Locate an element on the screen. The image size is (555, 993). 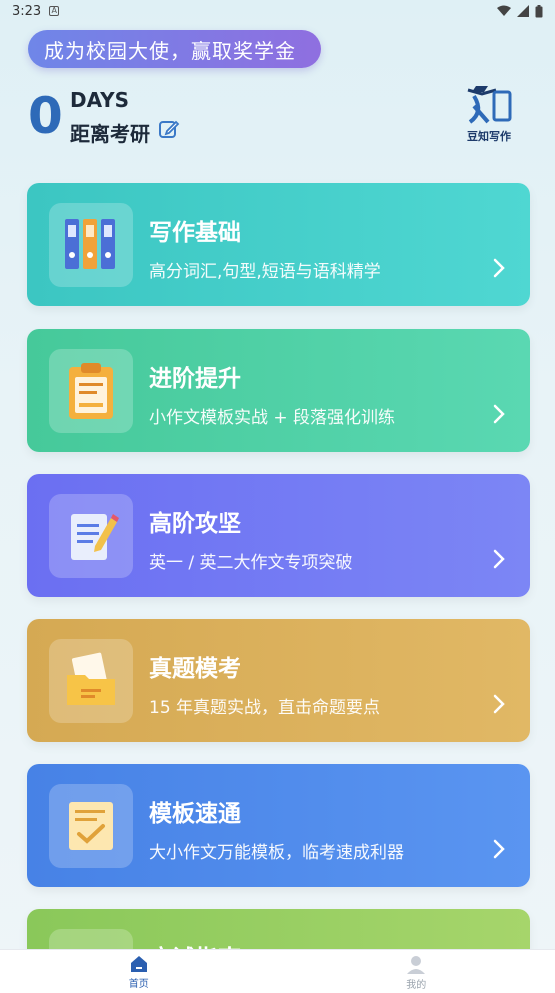
ambassador-banner: 成为校园大使，赢取奖学金 is located at coordinates (174, 49).